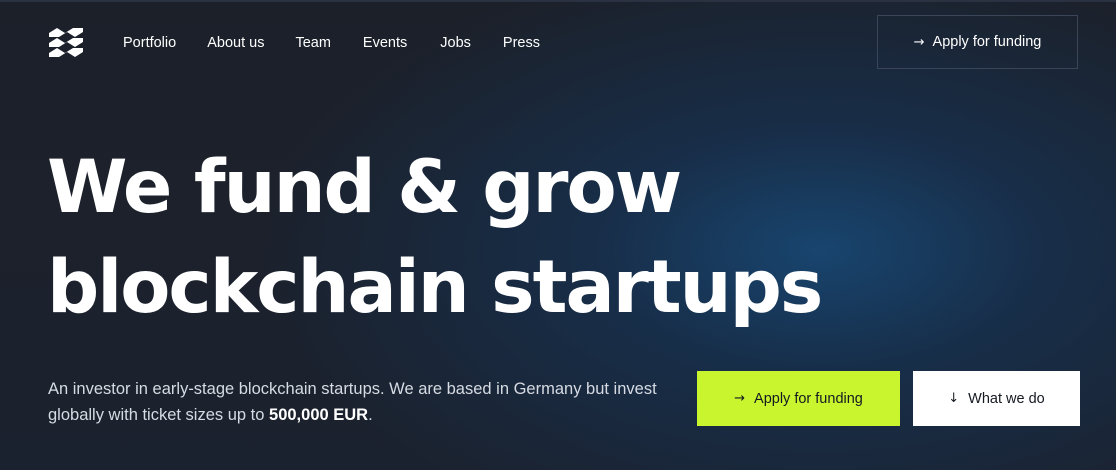 This screenshot has height=470, width=1116. What do you see at coordinates (312, 43) in the screenshot?
I see `nav-item-team: Team` at bounding box center [312, 43].